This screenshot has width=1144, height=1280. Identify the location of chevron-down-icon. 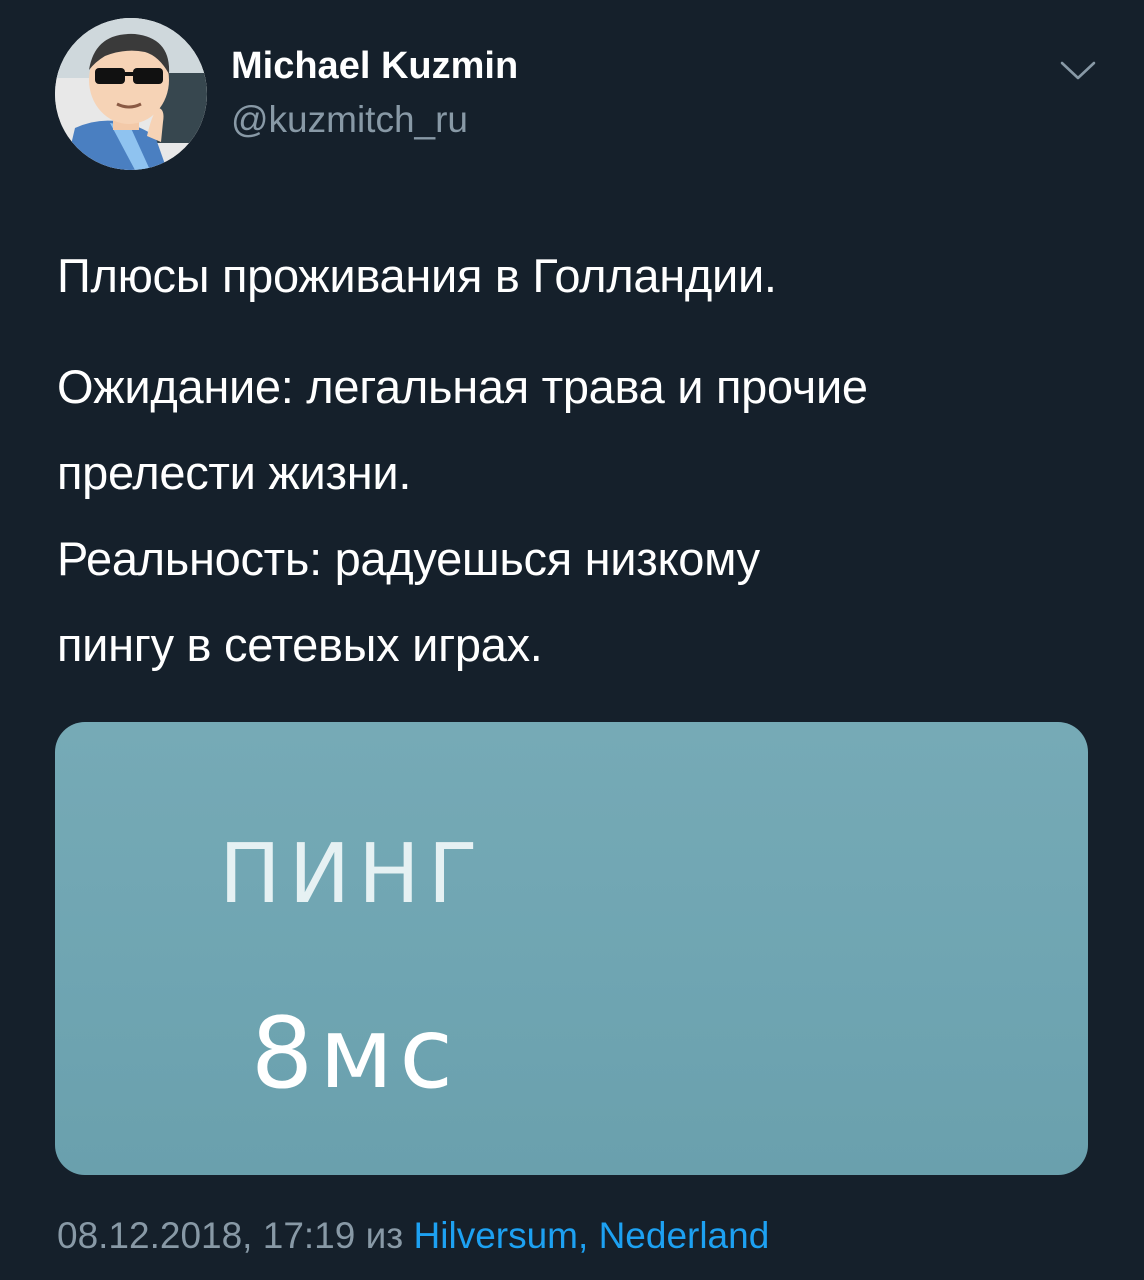
(1078, 70).